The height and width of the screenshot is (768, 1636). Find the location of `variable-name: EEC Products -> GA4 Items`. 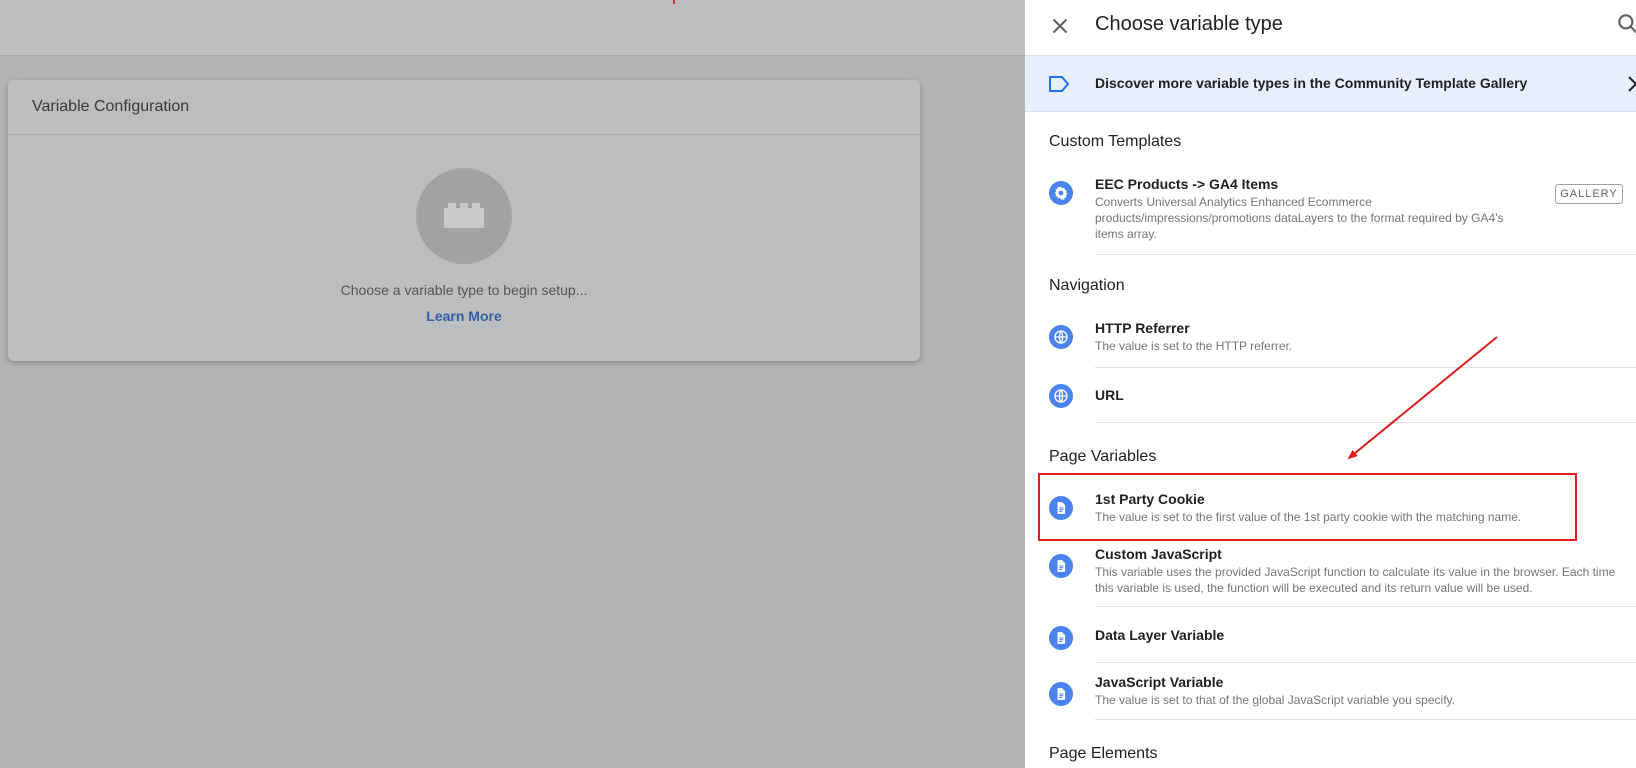

variable-name: EEC Products -> GA4 Items is located at coordinates (1187, 184).